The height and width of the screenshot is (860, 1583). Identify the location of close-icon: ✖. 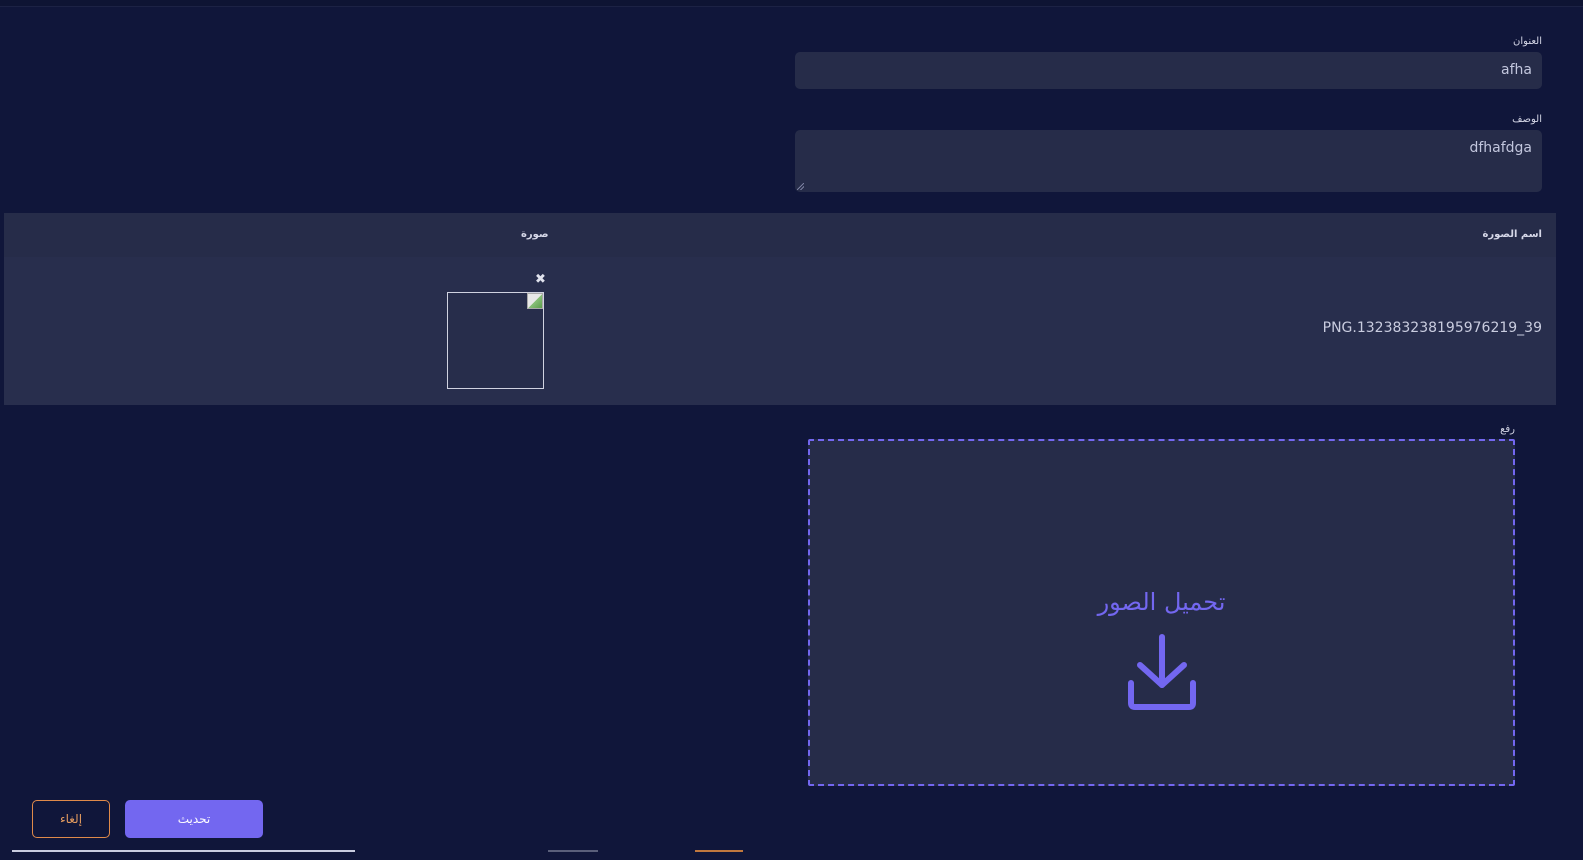
(540, 279).